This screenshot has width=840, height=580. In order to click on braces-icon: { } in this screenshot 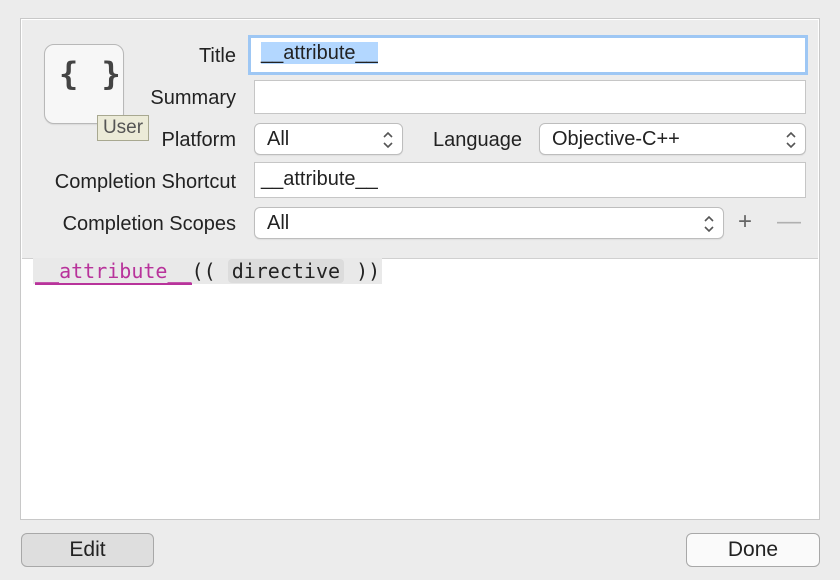, I will do `click(91, 74)`.